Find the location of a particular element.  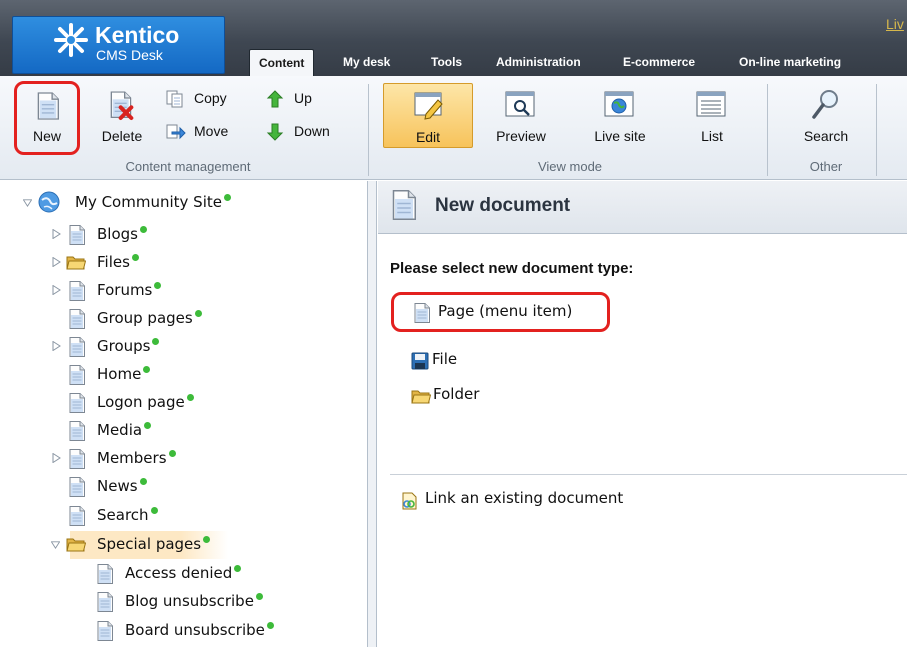

tree-node-label: Blog unsubscribe is located at coordinates (189, 601).